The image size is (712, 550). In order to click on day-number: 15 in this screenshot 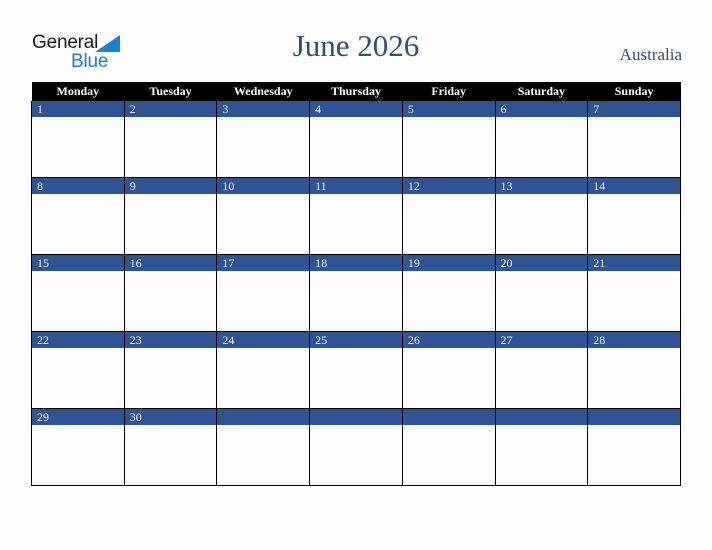, I will do `click(78, 263)`.